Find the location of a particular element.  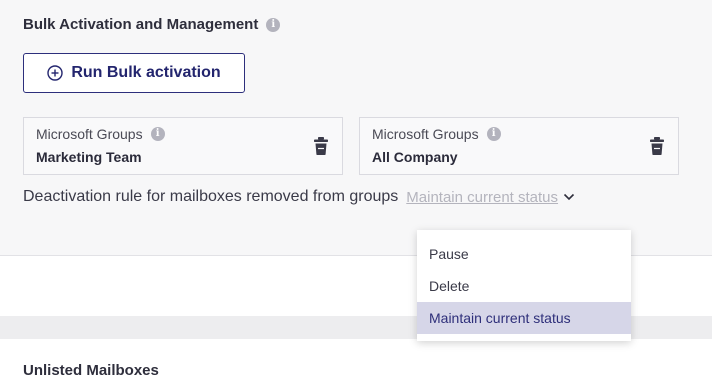

group-name: All Company is located at coordinates (415, 157).